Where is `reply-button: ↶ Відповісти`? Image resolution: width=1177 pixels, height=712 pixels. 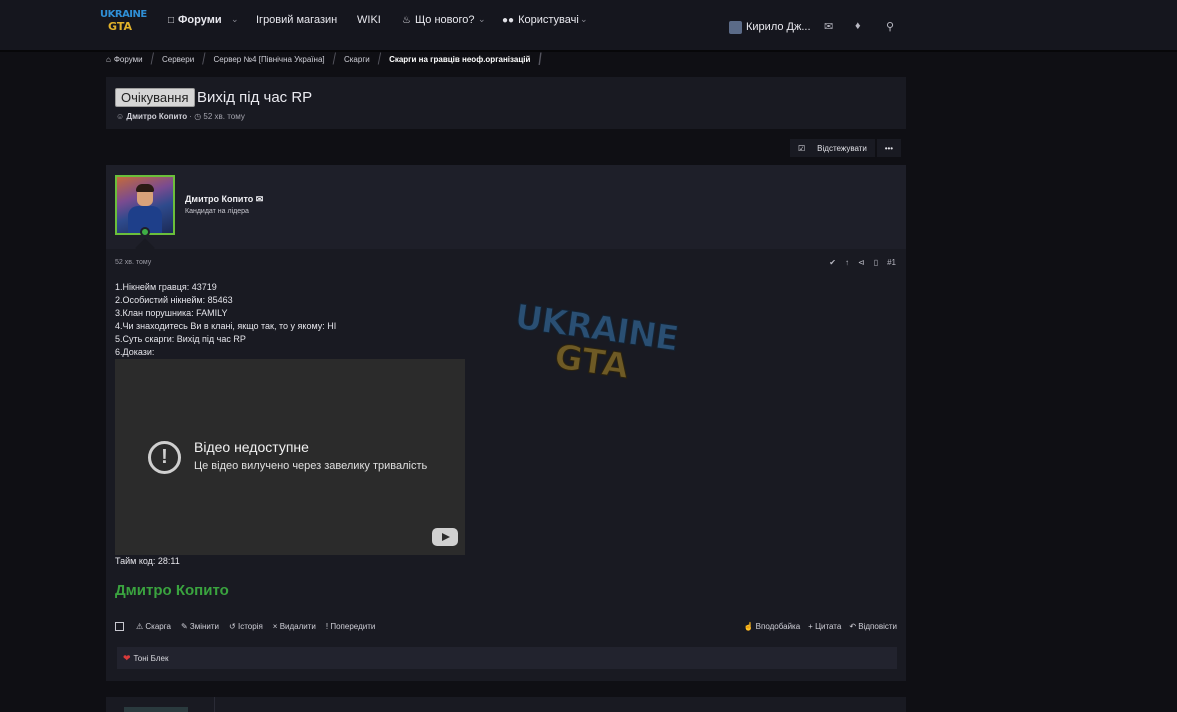
reply-button: ↶ Відповісти is located at coordinates (873, 626).